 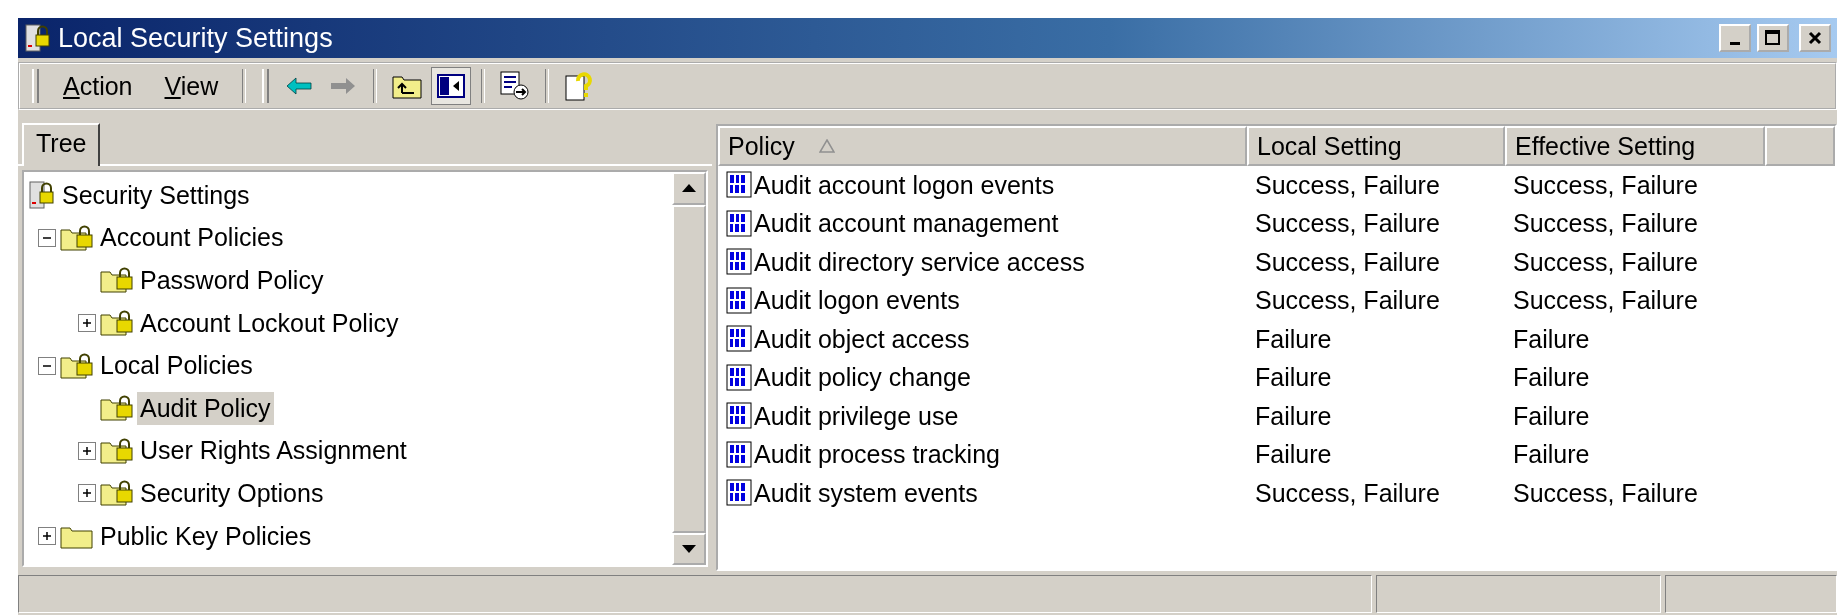 I want to click on up-arrow-icon, so click(x=689, y=188).